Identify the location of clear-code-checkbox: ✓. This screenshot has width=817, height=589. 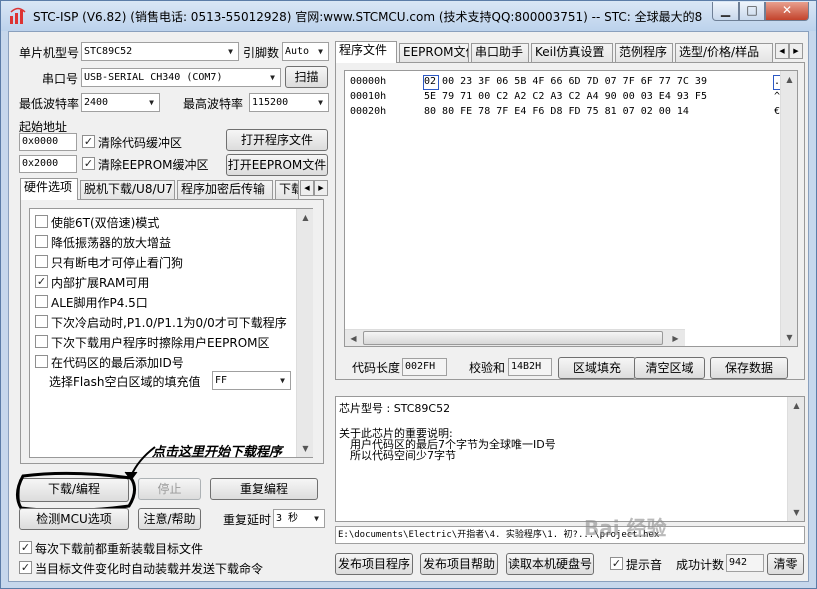
(88, 141).